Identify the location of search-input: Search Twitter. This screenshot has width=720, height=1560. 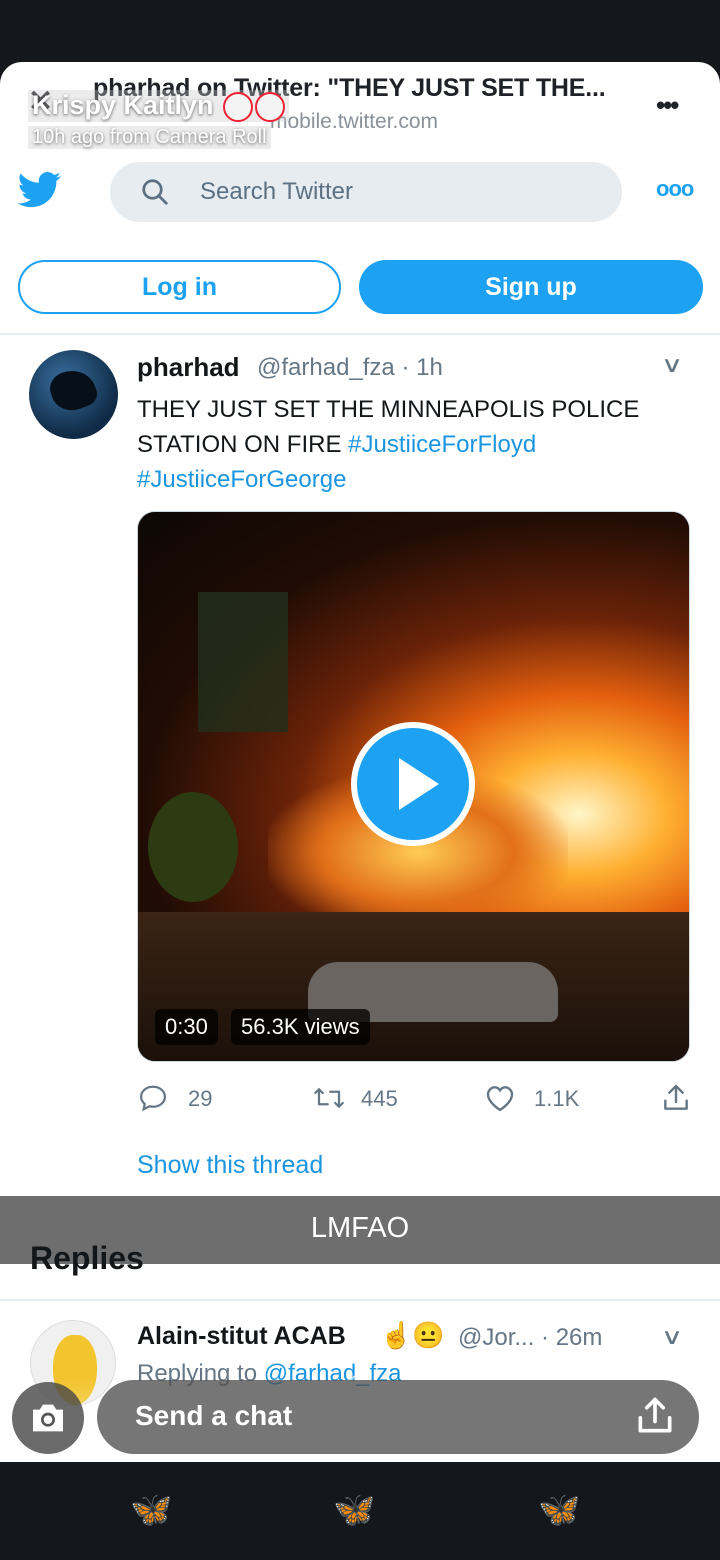
(366, 192).